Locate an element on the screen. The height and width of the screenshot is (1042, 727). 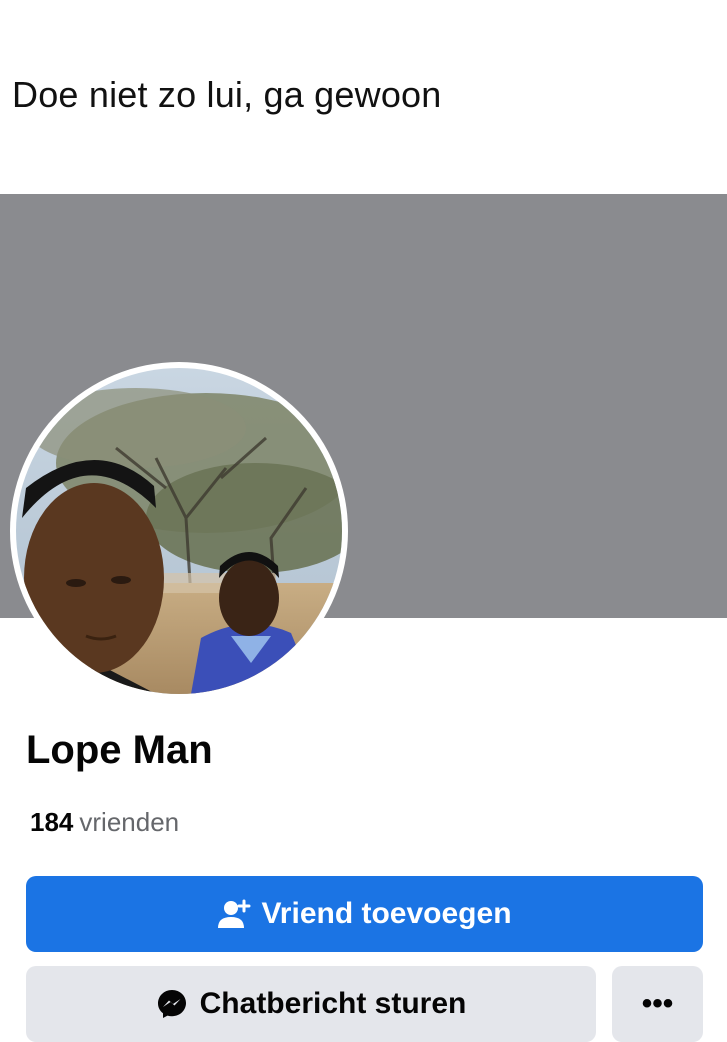
profile-photo-image is located at coordinates (179, 531).